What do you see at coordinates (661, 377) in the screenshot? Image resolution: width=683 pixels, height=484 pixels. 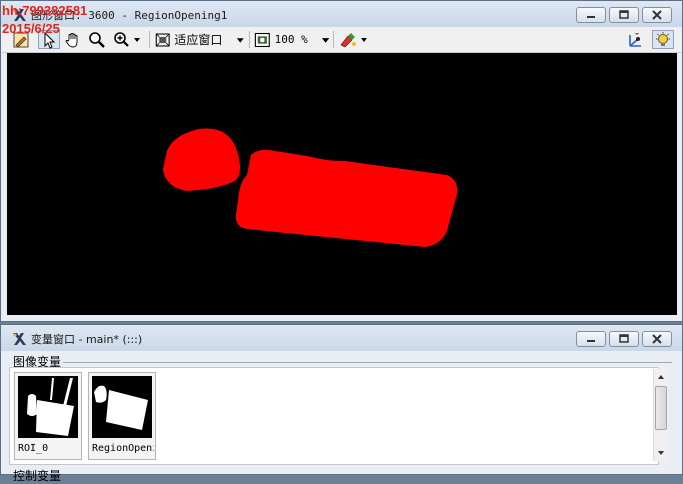 I see `scroll-up-icon` at bounding box center [661, 377].